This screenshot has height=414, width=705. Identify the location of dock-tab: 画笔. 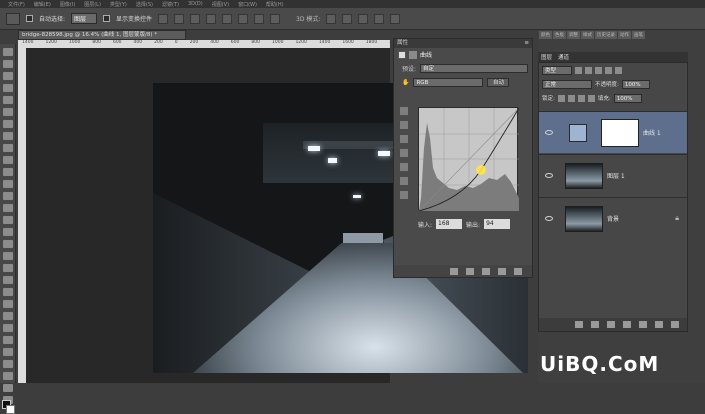
(638, 35).